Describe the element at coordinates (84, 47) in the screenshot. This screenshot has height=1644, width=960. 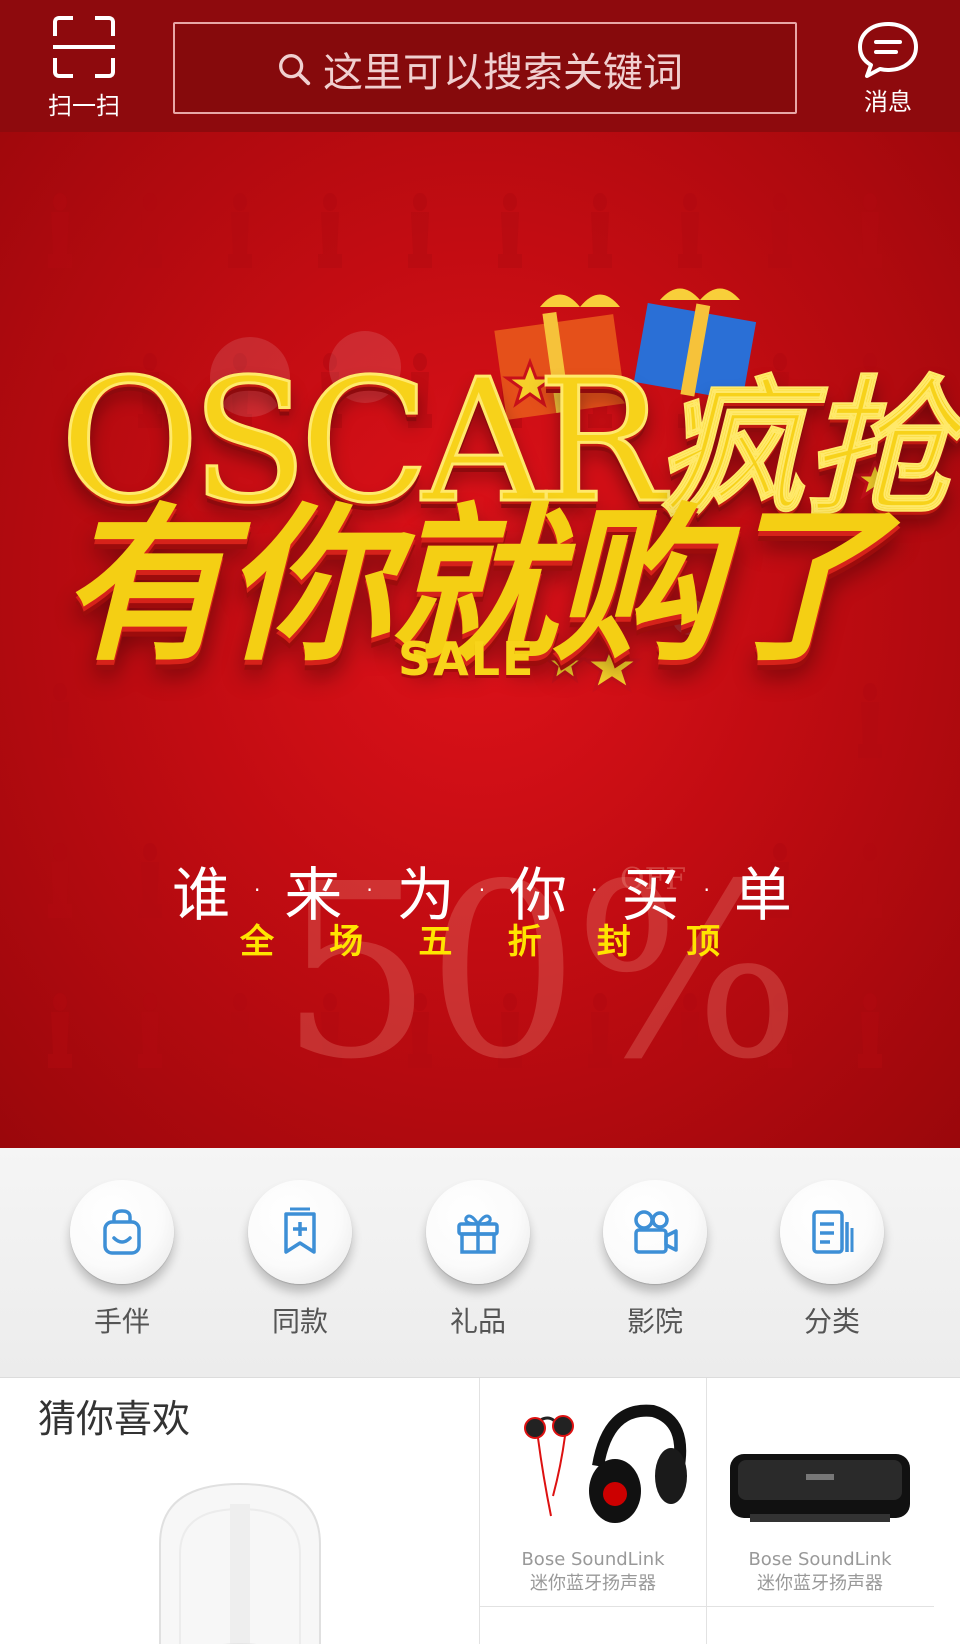
I see `scan-icon` at that location.